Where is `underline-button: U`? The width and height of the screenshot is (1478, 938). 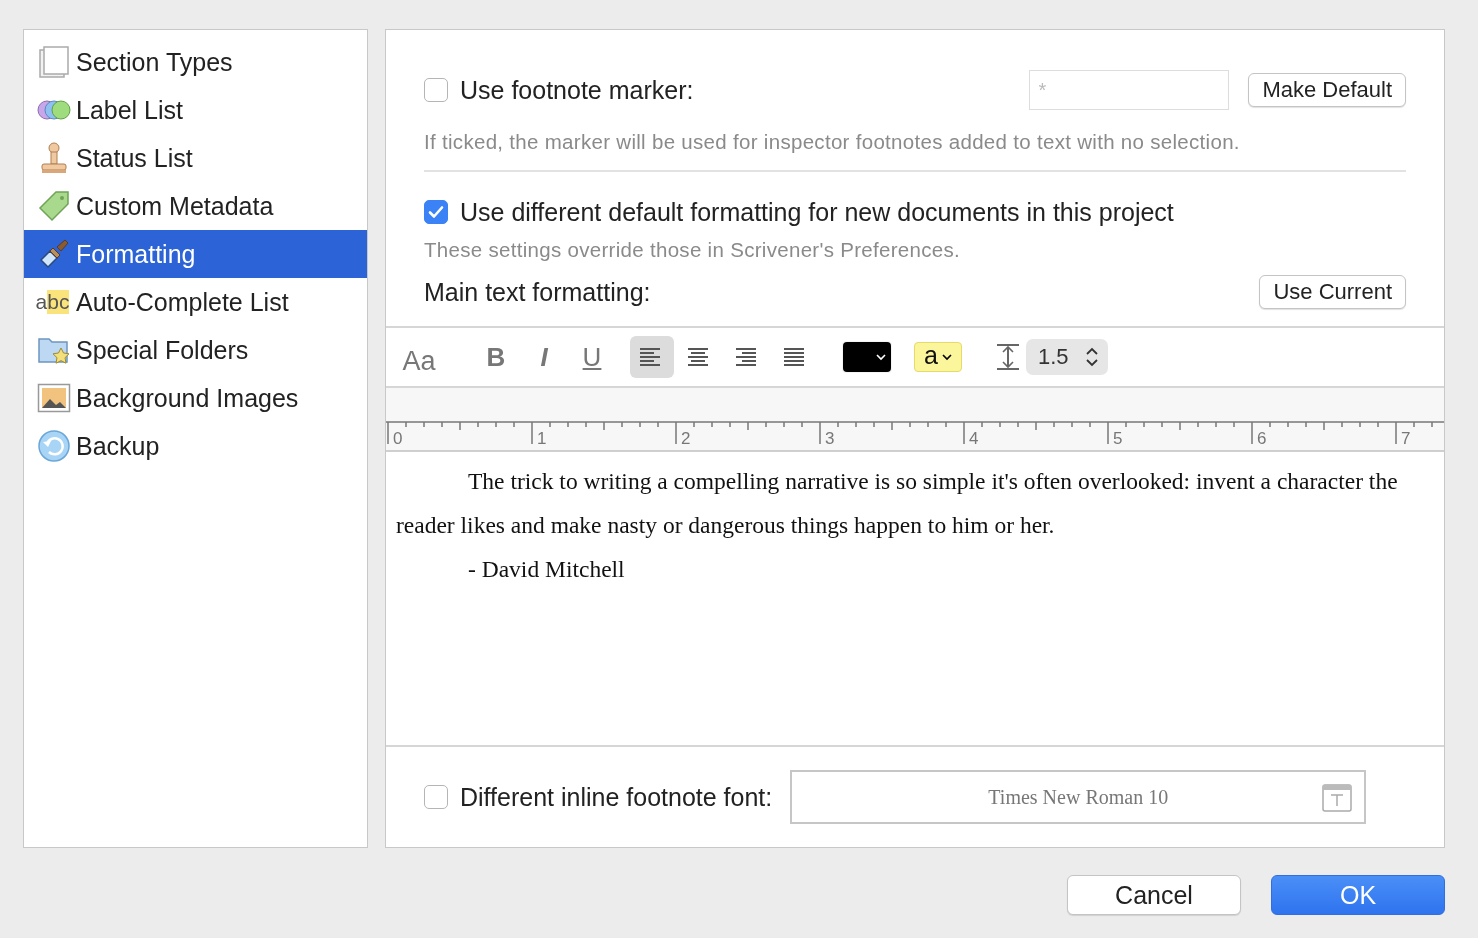
underline-button: U is located at coordinates (592, 357).